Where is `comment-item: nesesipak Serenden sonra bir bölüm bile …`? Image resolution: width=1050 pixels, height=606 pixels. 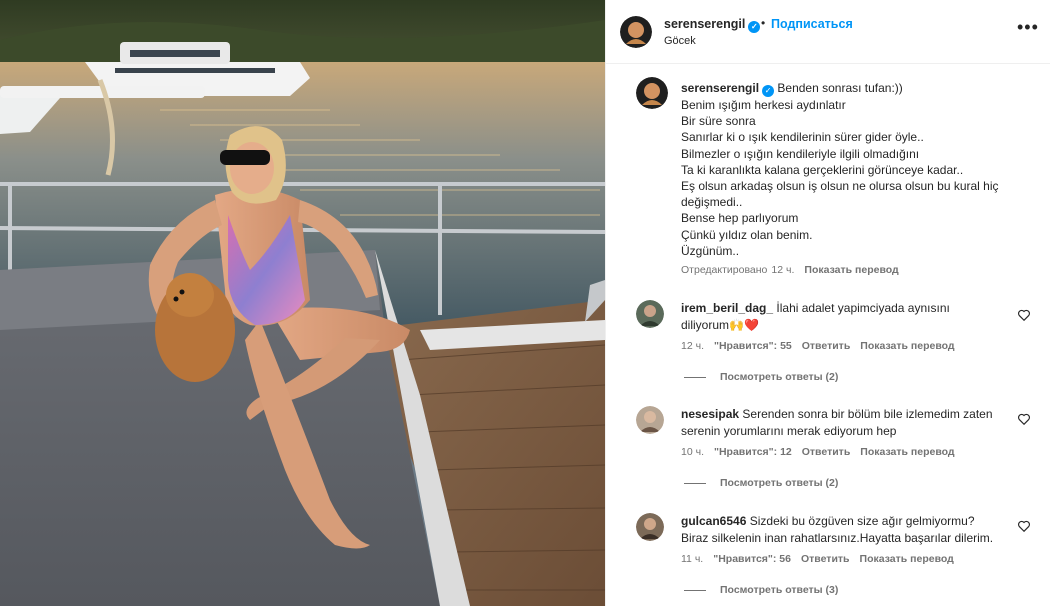
comment-item: nesesipak Serenden sonra bir bölüm bile … is located at coordinates (828, 451).